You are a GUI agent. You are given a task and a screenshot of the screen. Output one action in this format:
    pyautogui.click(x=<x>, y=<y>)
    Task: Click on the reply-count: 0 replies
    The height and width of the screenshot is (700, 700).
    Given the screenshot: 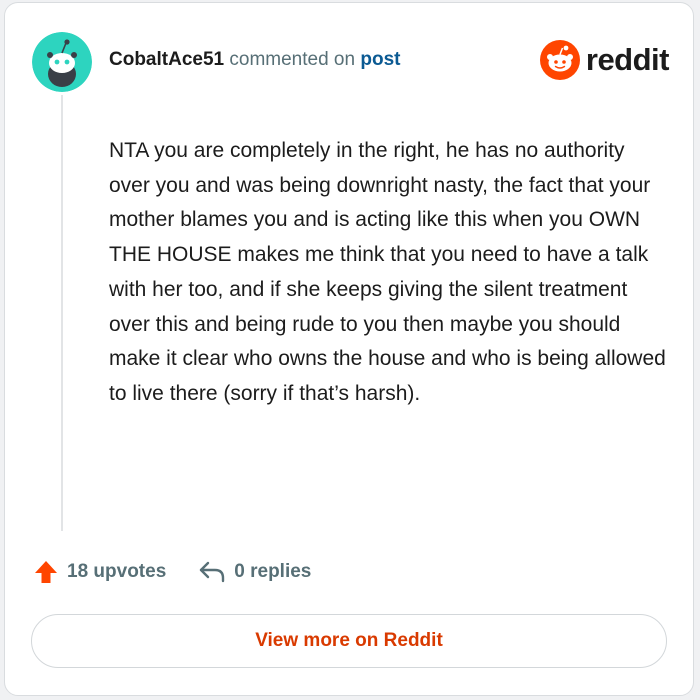 What is the action you would take?
    pyautogui.click(x=273, y=571)
    